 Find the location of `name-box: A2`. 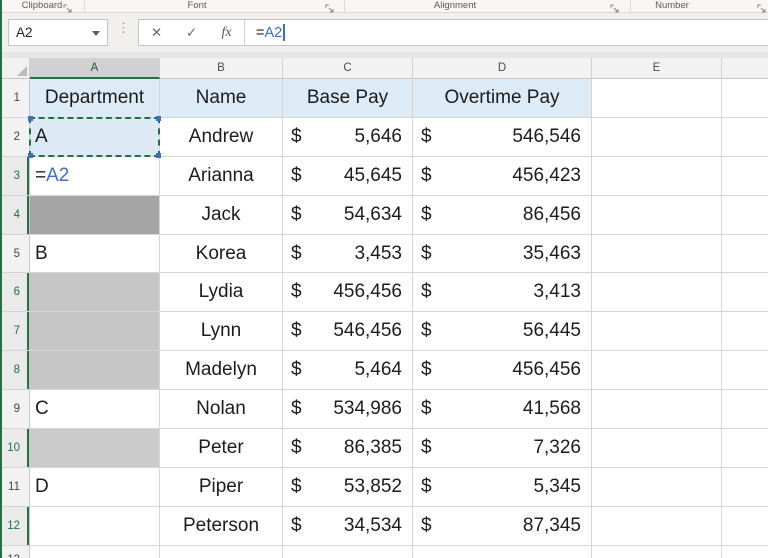

name-box: A2 is located at coordinates (58, 32).